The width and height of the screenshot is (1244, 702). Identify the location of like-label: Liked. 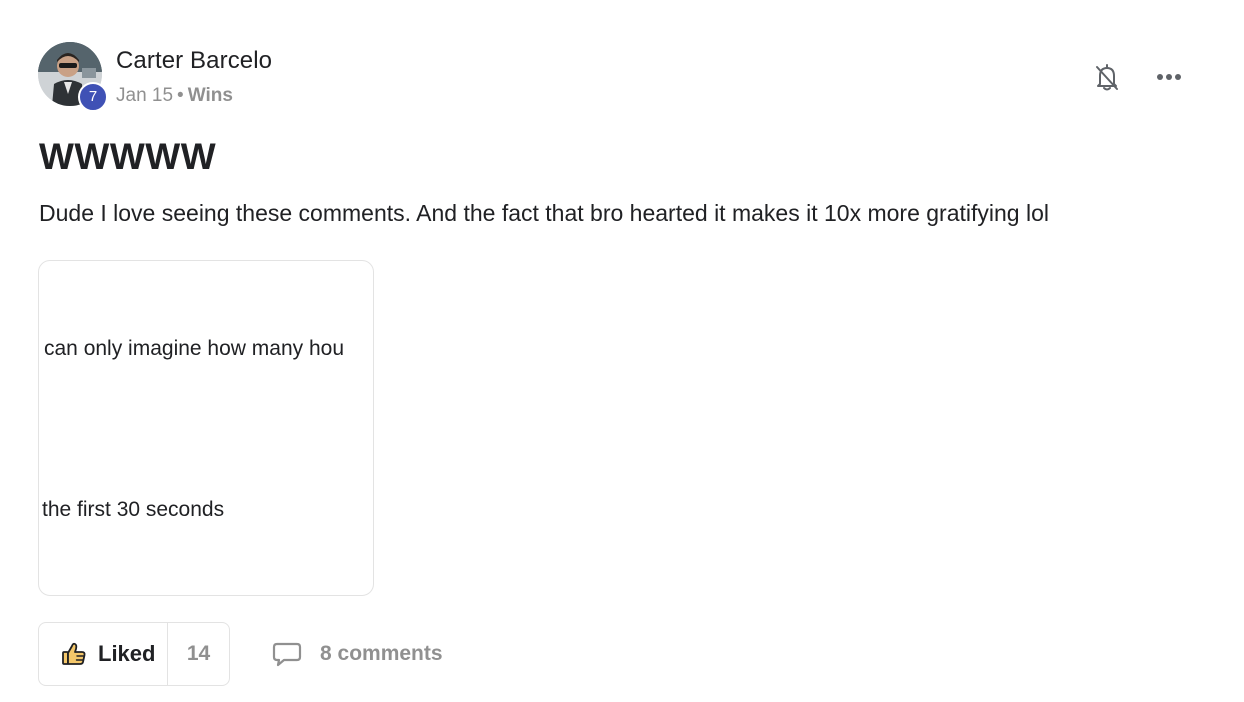
(127, 653).